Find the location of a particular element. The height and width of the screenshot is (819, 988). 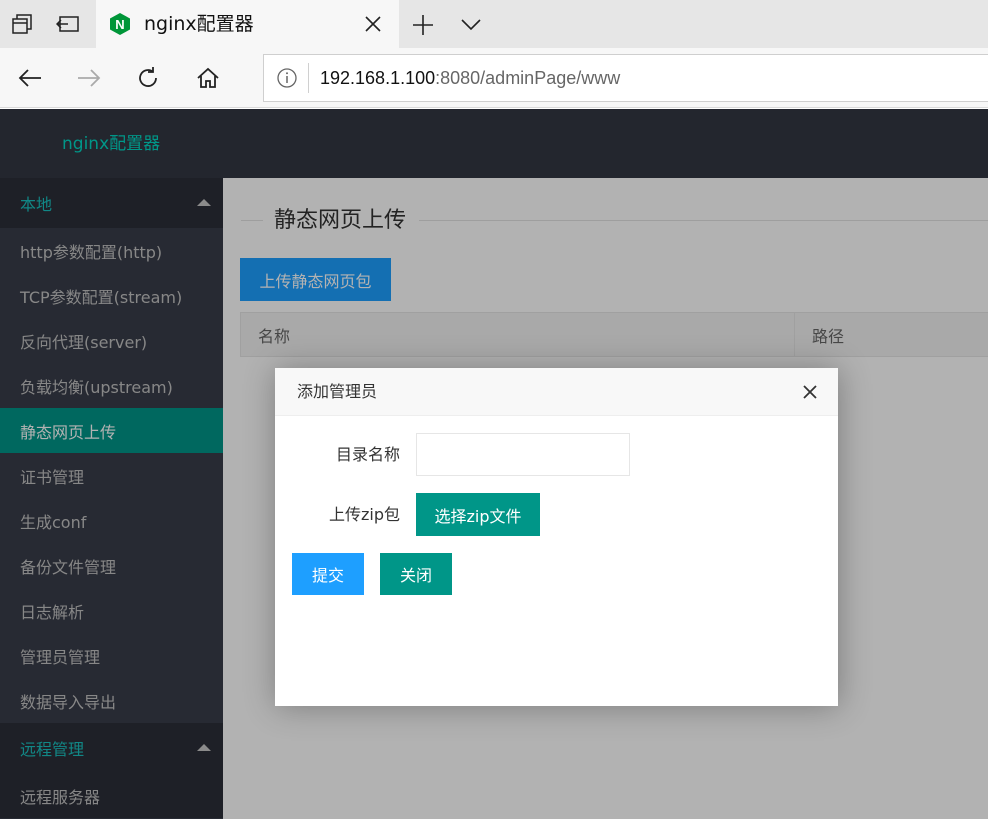

nginx-logo-icon: N is located at coordinates (120, 24).